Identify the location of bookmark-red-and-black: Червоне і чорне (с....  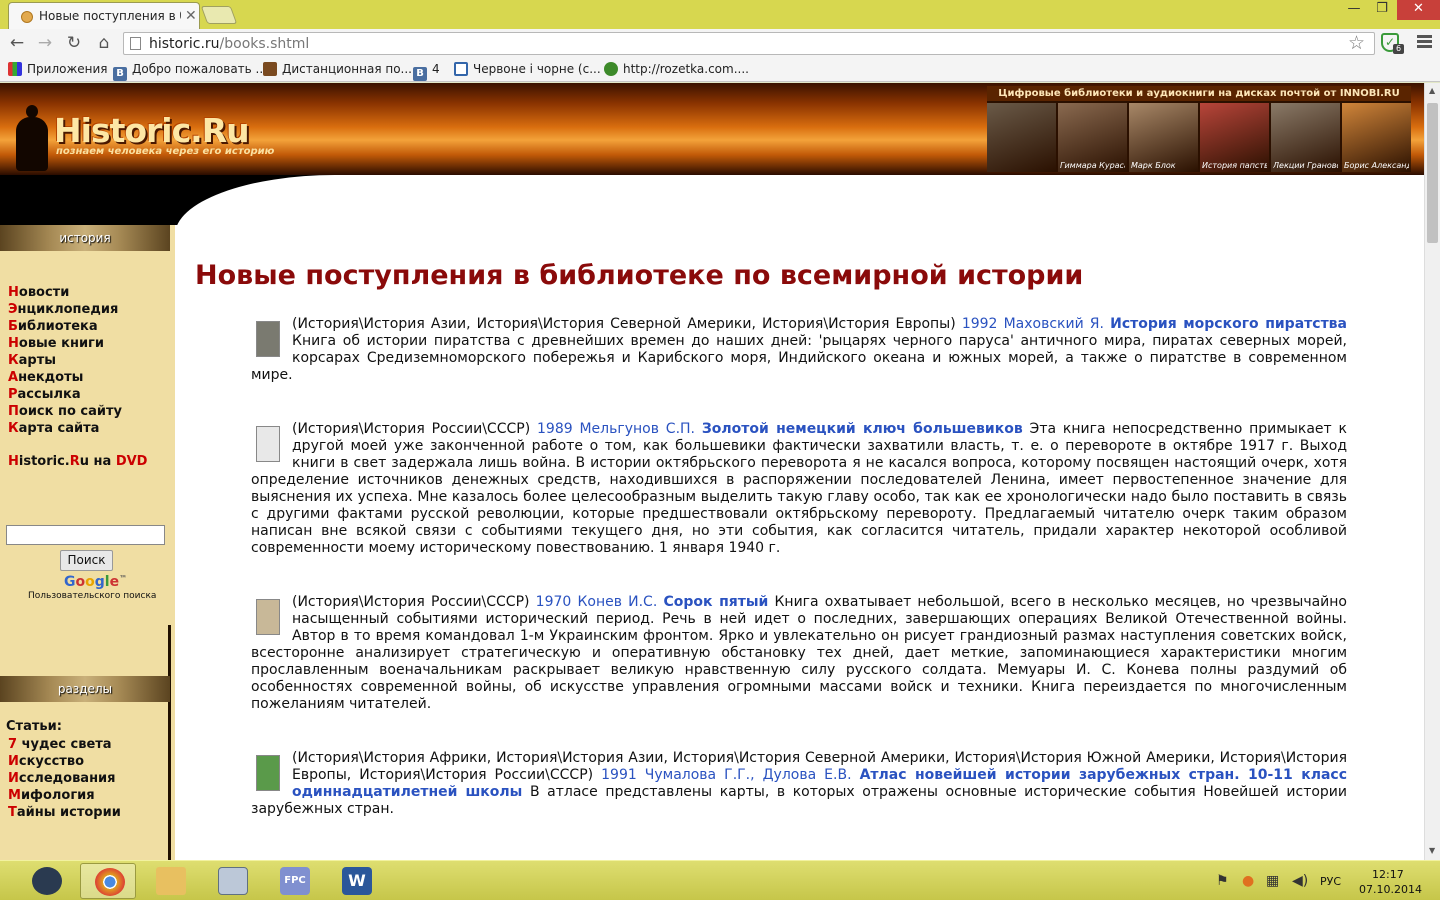
(527, 70).